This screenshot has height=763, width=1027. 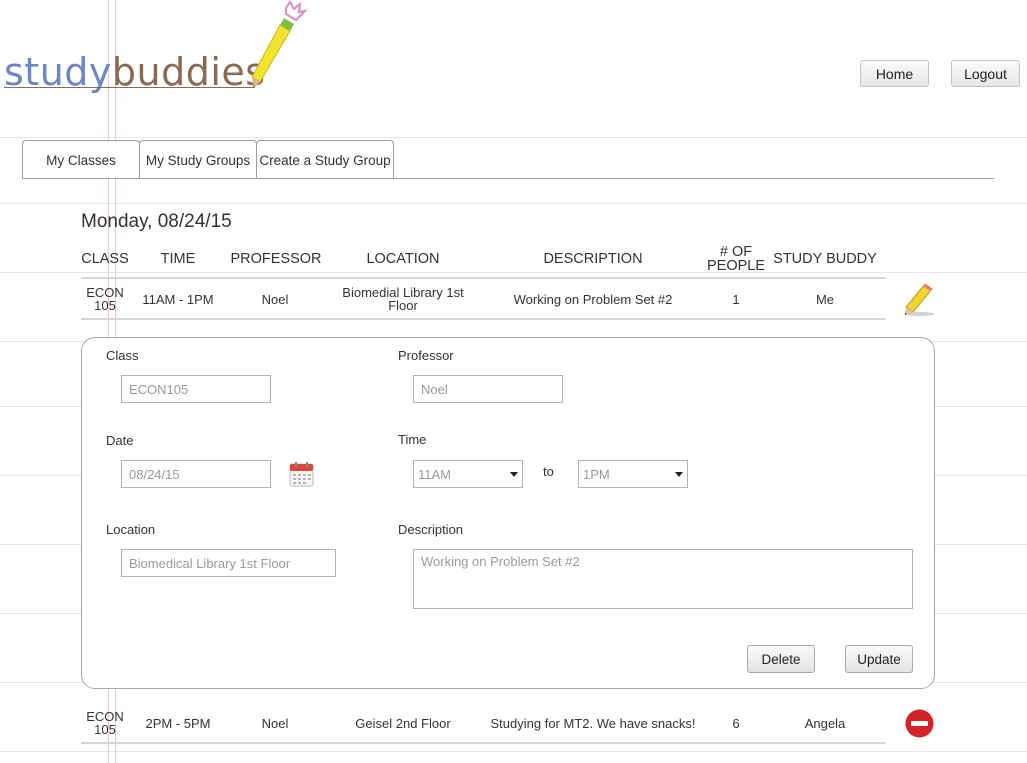 I want to click on pencil-edit-icon, so click(x=919, y=300).